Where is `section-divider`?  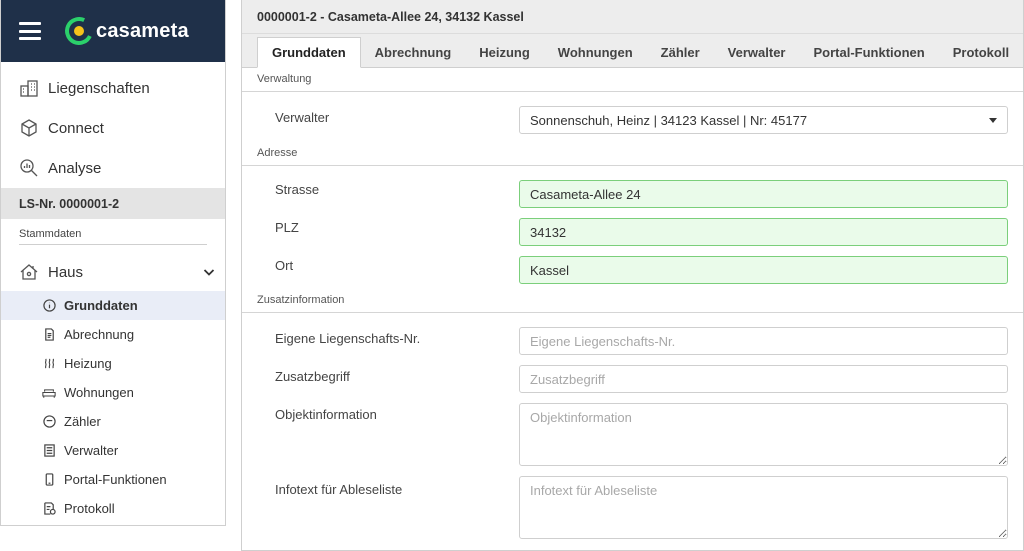
section-divider is located at coordinates (113, 244).